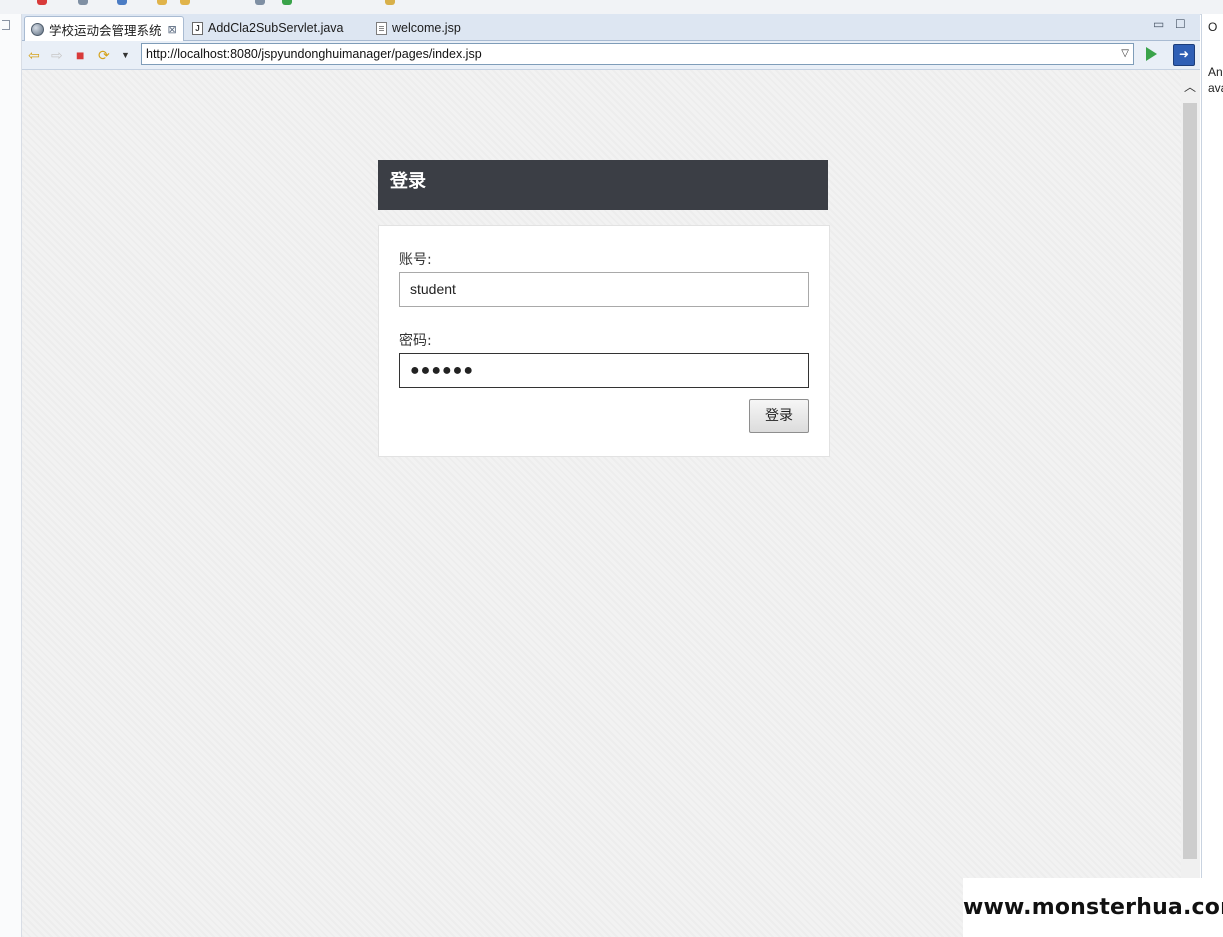  Describe the element at coordinates (80, 55) in the screenshot. I see `stop-icon: ■` at that location.